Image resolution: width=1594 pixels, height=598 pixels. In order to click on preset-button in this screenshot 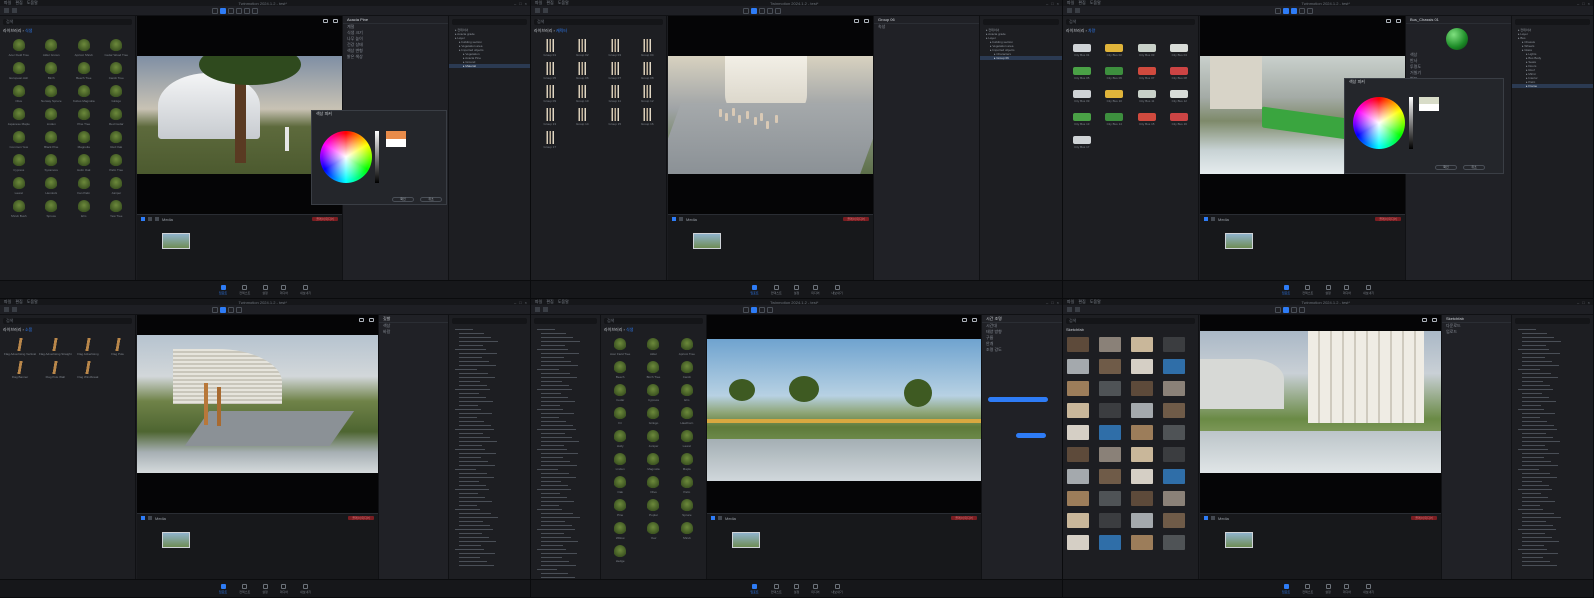, I will do `click(1031, 435)`.